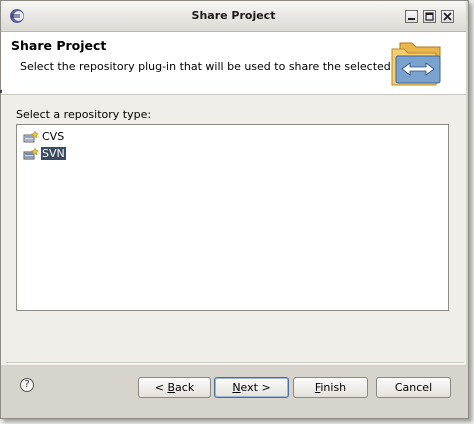 The image size is (474, 424). What do you see at coordinates (417, 64) in the screenshot?
I see `share-folders-icon` at bounding box center [417, 64].